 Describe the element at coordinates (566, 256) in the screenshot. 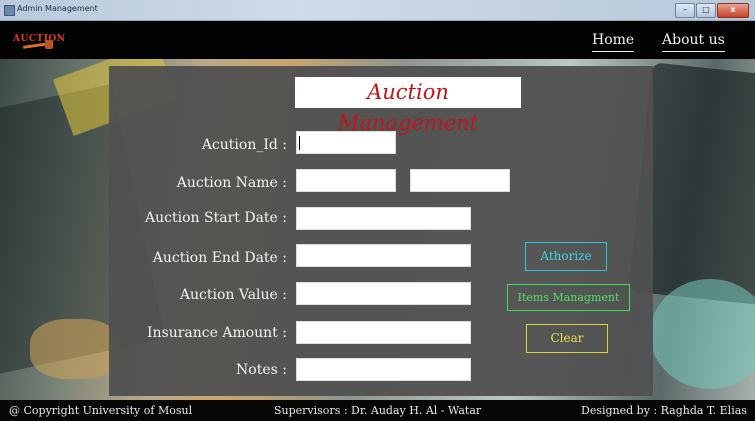

I see `authorize-button: Athorize` at that location.